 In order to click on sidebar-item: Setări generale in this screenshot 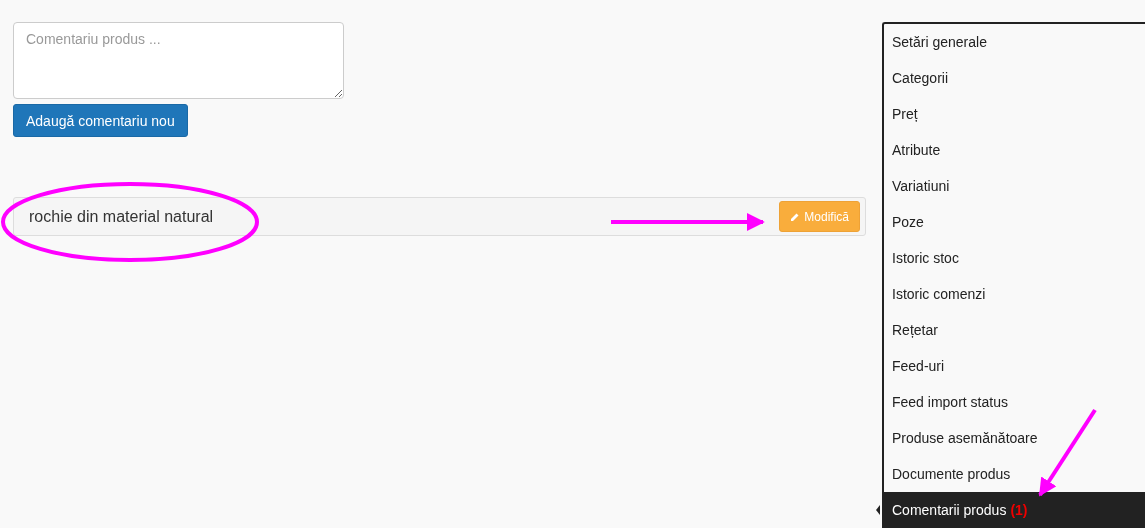, I will do `click(1014, 42)`.